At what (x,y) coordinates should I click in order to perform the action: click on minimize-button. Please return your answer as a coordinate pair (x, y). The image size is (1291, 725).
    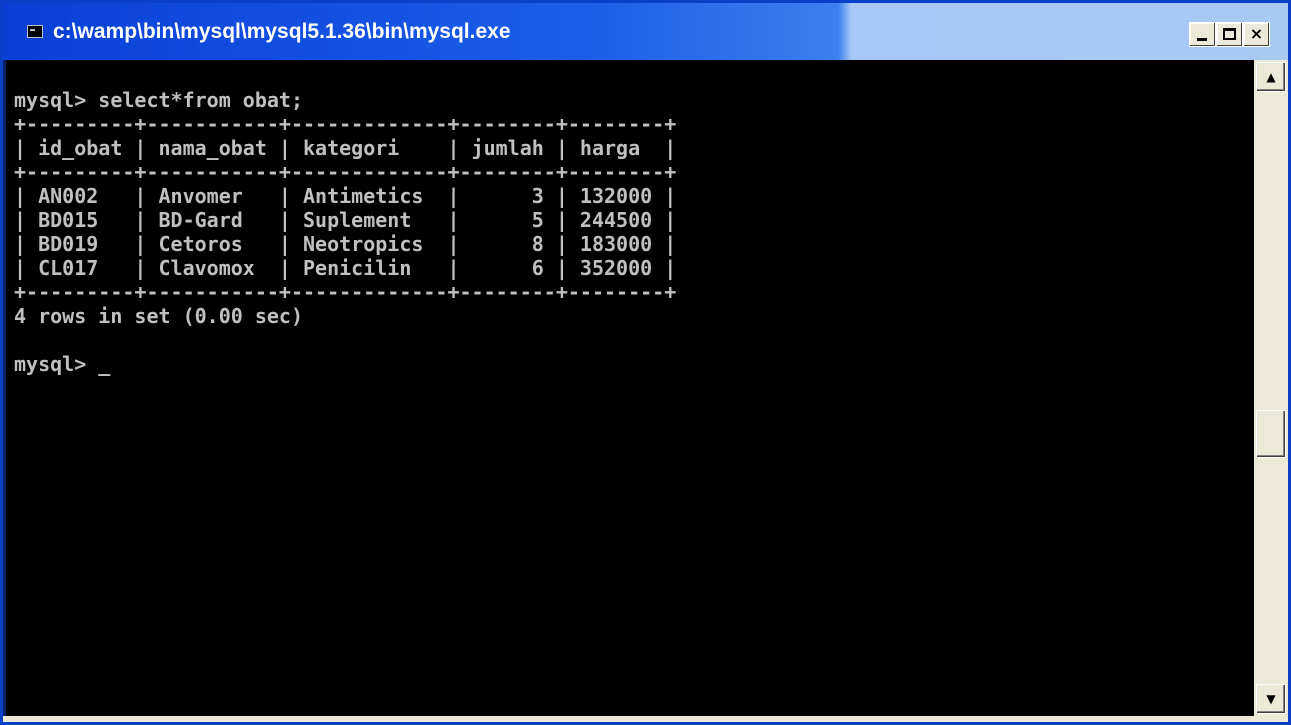
    Looking at the image, I should click on (1202, 34).